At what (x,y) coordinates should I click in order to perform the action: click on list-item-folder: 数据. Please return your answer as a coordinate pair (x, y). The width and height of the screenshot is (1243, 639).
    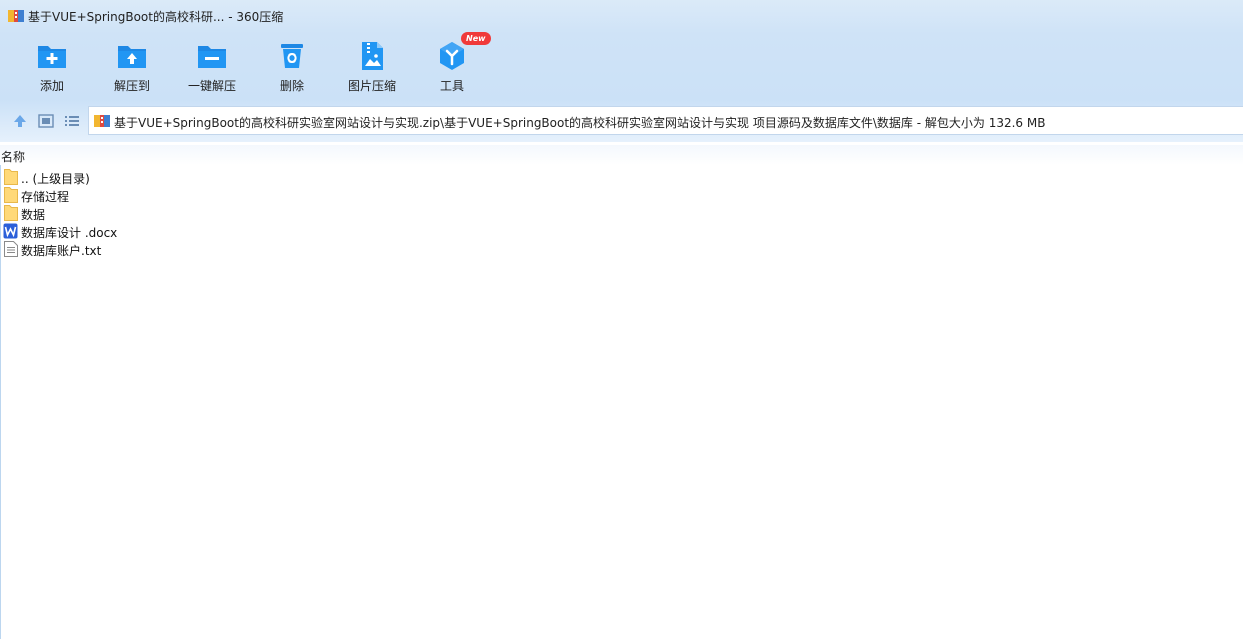
    Looking at the image, I should click on (621, 213).